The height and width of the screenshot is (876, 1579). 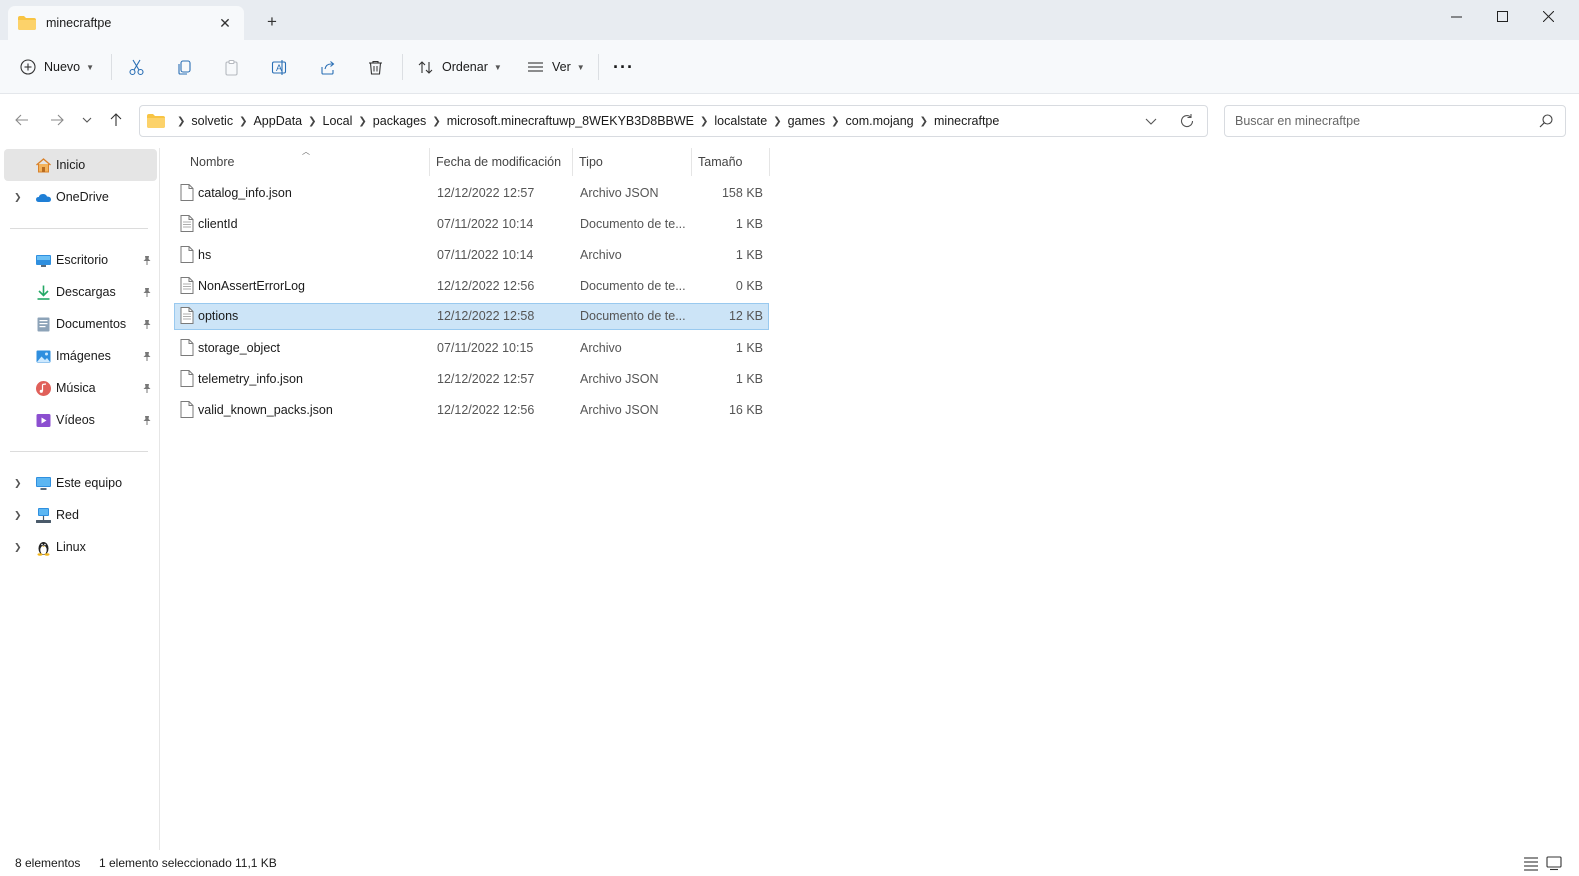 What do you see at coordinates (1531, 863) in the screenshot?
I see `details-view-icon` at bounding box center [1531, 863].